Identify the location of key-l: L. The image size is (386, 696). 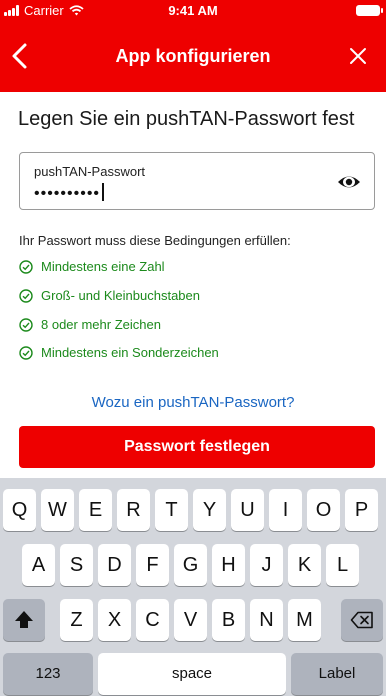
(342, 565).